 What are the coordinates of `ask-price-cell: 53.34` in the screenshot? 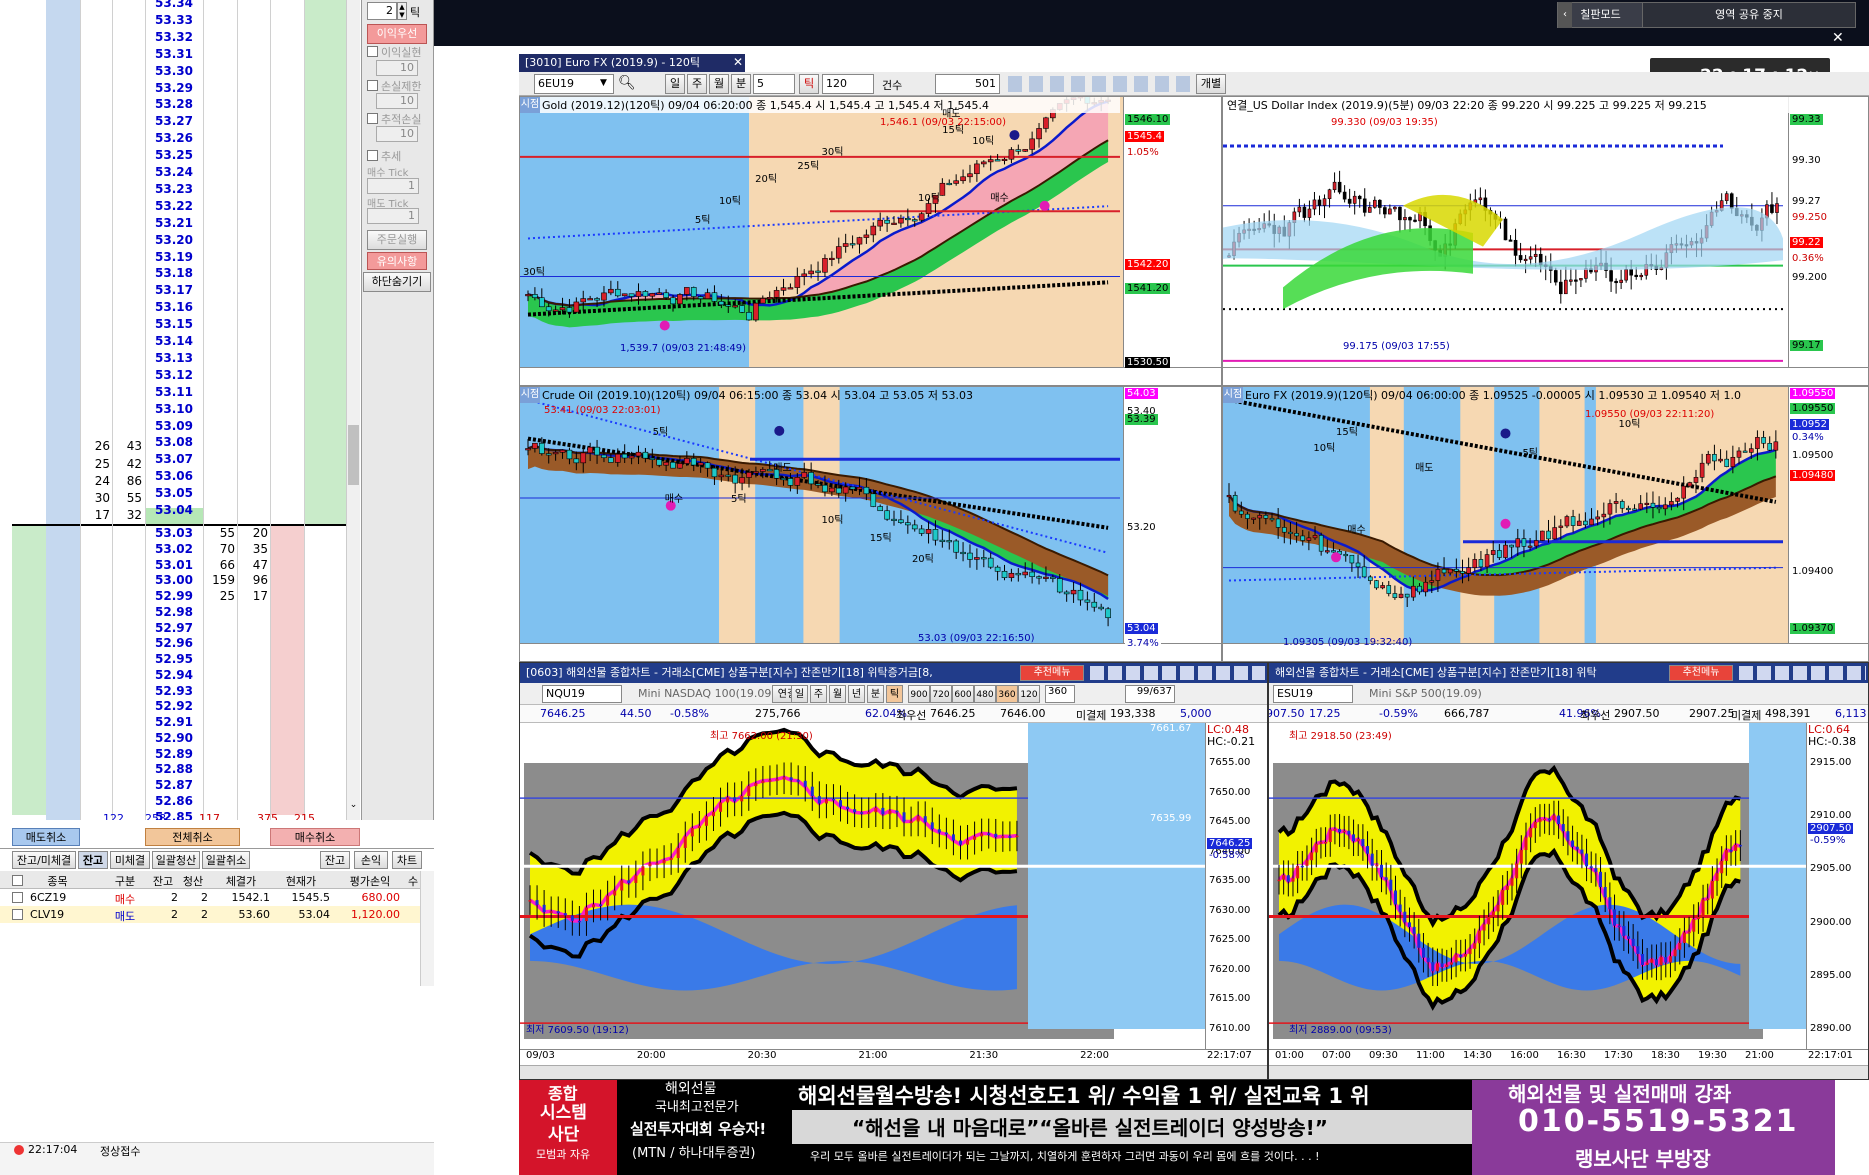 It's located at (174, 5).